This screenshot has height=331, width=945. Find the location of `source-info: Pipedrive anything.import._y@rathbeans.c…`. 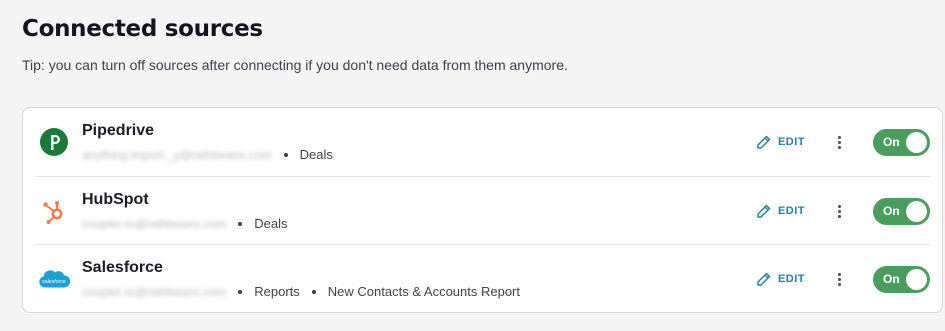

source-info: Pipedrive anything.import._y@rathbeans.c… is located at coordinates (207, 142).